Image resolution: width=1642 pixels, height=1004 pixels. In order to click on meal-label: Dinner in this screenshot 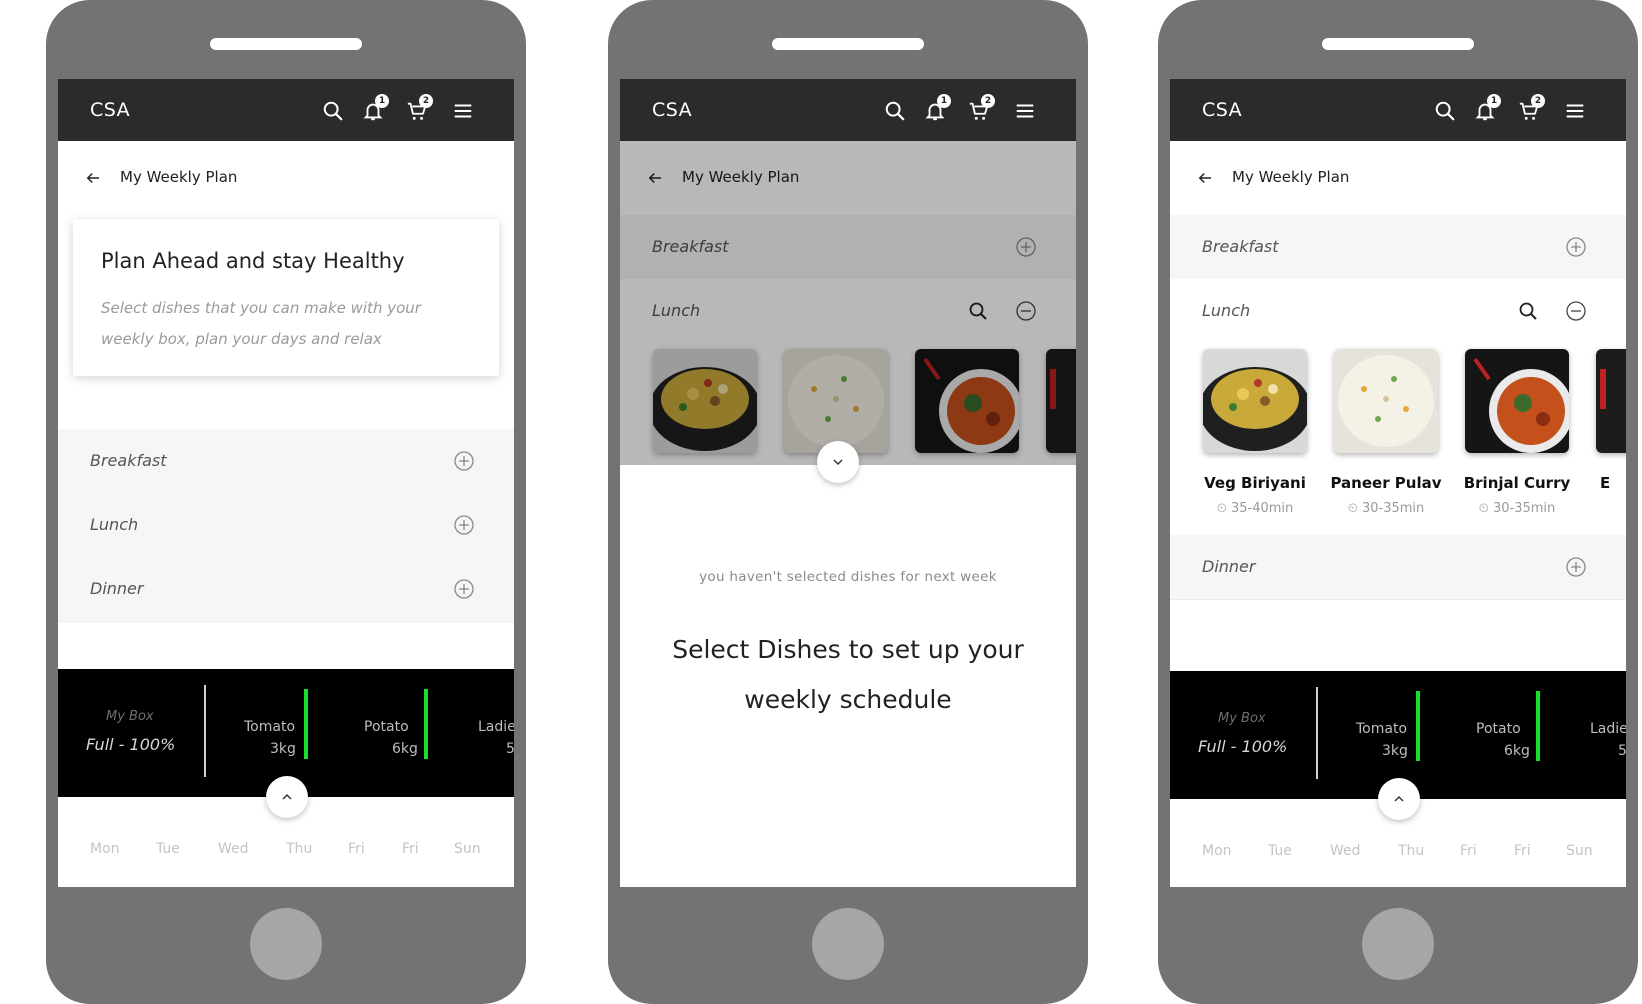, I will do `click(1229, 566)`.